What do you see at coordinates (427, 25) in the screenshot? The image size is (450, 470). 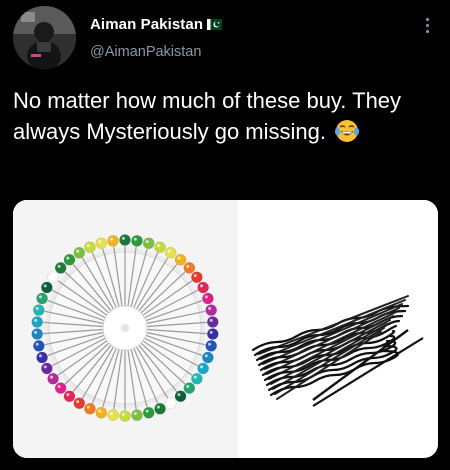 I see `more-options-icon` at bounding box center [427, 25].